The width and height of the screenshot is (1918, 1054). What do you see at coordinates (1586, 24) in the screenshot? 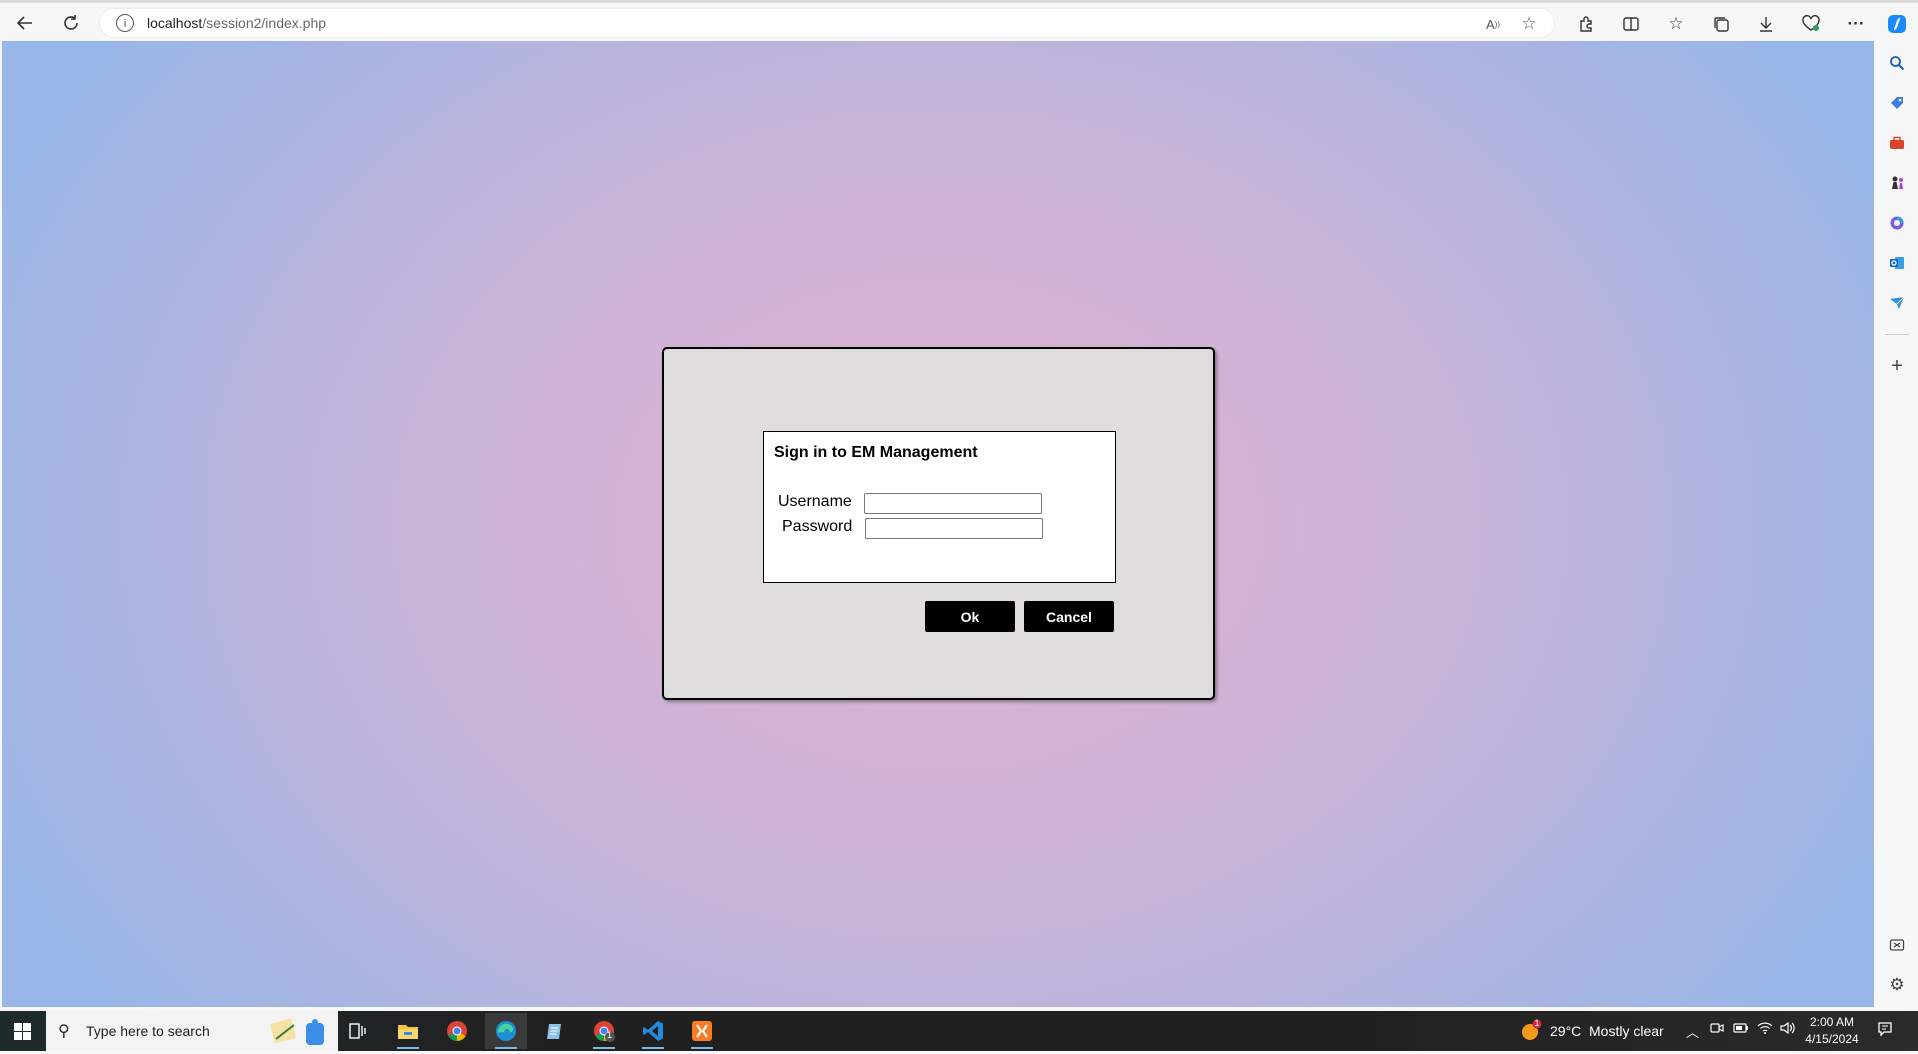
I see `extensions-icon` at bounding box center [1586, 24].